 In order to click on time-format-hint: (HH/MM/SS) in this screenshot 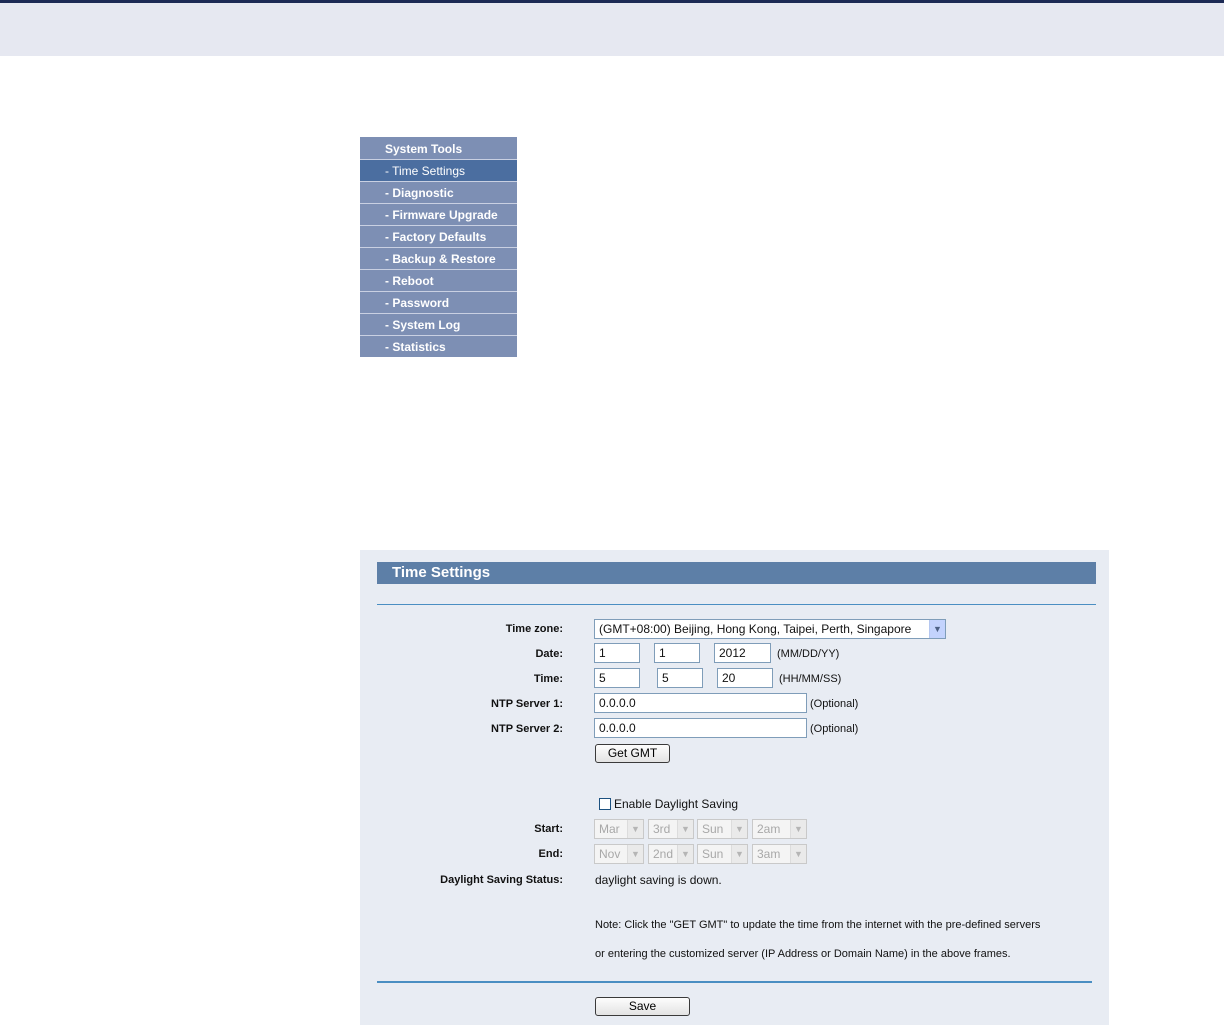, I will do `click(810, 679)`.